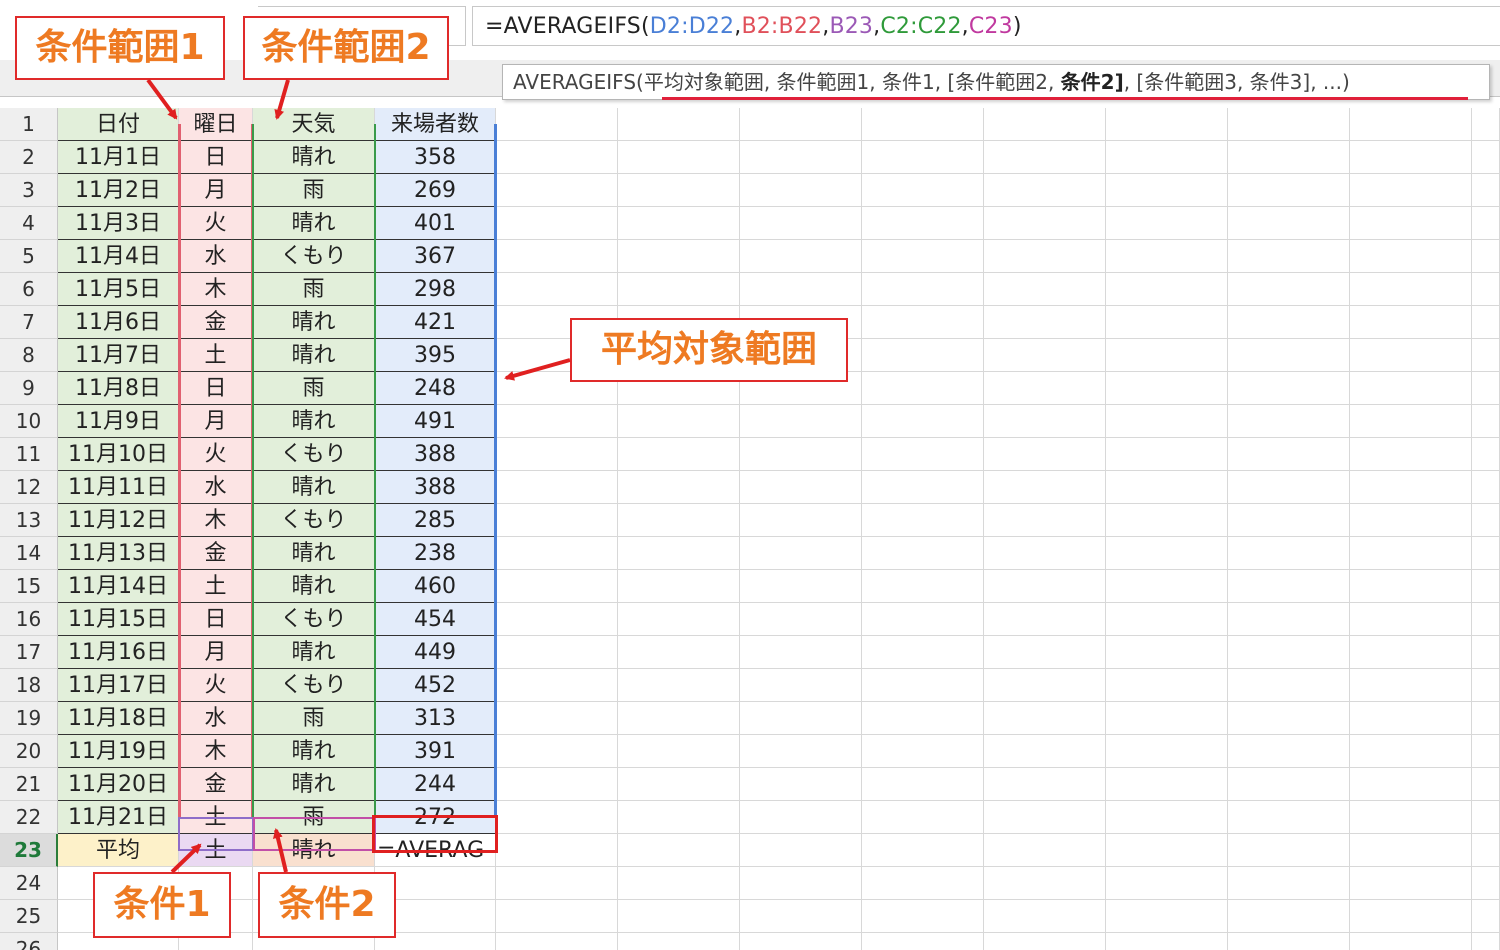  I want to click on cell-visitors: 421, so click(435, 322).